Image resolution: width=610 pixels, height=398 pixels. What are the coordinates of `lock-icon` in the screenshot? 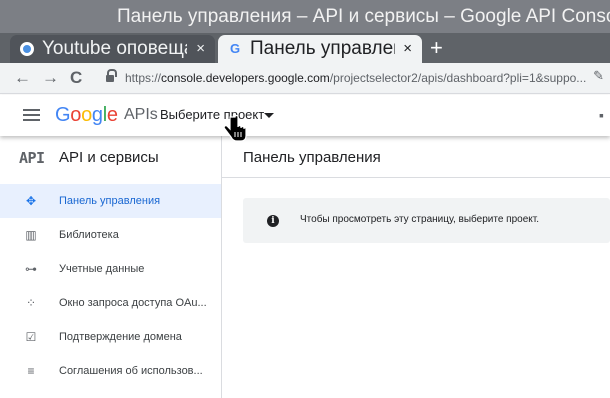 It's located at (111, 76).